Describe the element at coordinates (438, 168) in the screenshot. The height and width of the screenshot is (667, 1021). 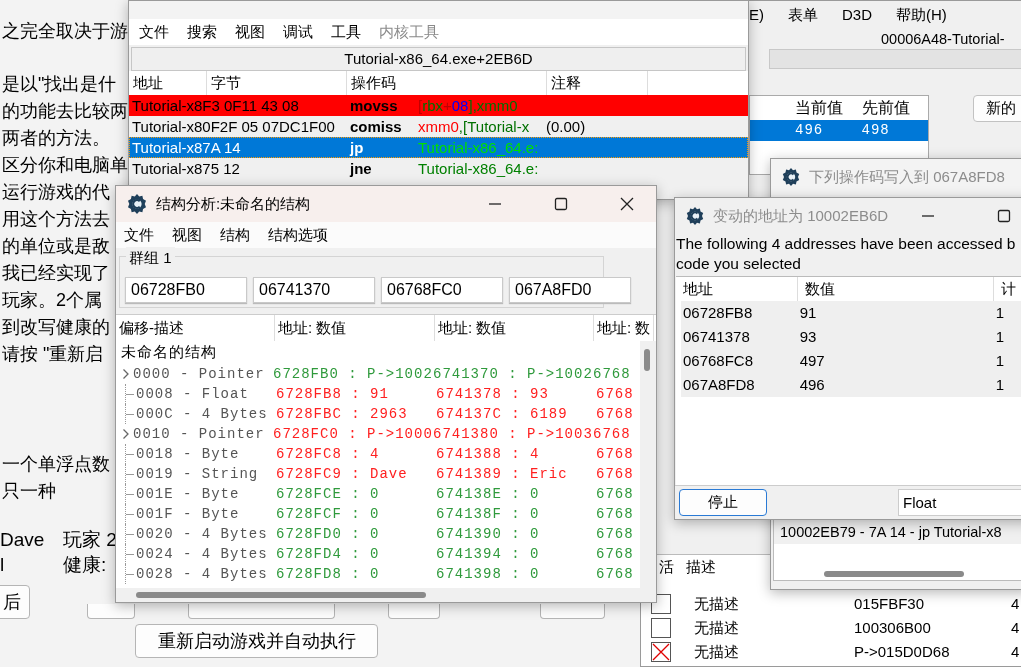
I see `code-row: Tutorial-x875 12 jne Tutorial-x86_64.e:` at that location.